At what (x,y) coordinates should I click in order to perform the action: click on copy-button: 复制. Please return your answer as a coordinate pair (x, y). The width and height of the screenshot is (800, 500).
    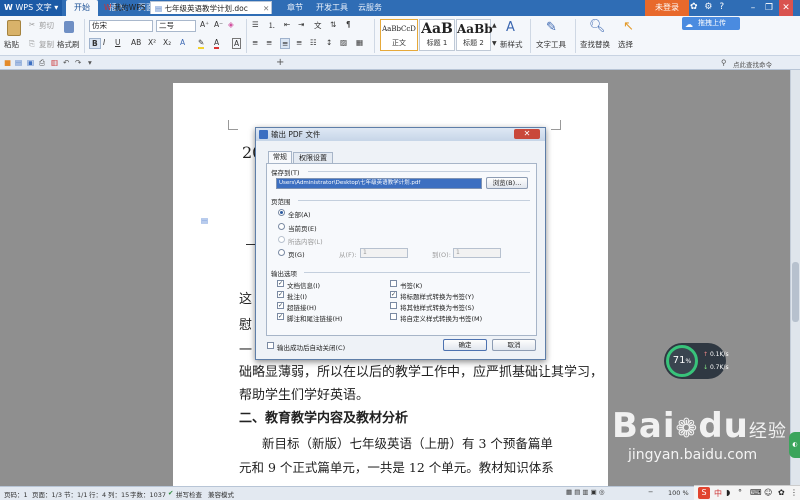
    Looking at the image, I should click on (46, 44).